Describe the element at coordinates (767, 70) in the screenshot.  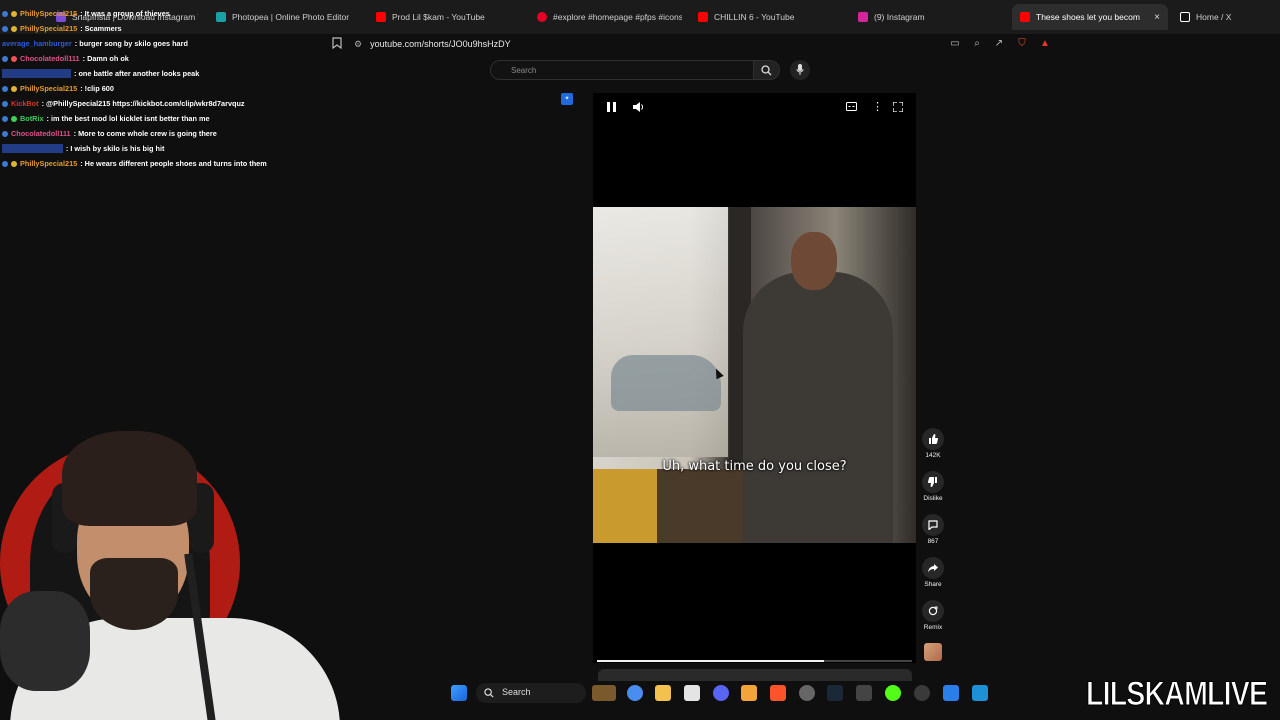
I see `search-button` at that location.